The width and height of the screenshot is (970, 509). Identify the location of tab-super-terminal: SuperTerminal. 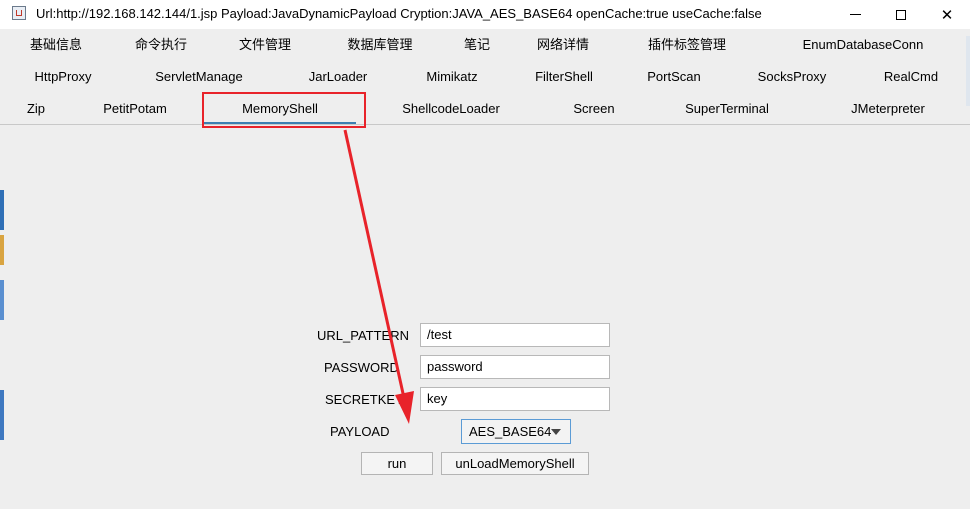
(727, 109).